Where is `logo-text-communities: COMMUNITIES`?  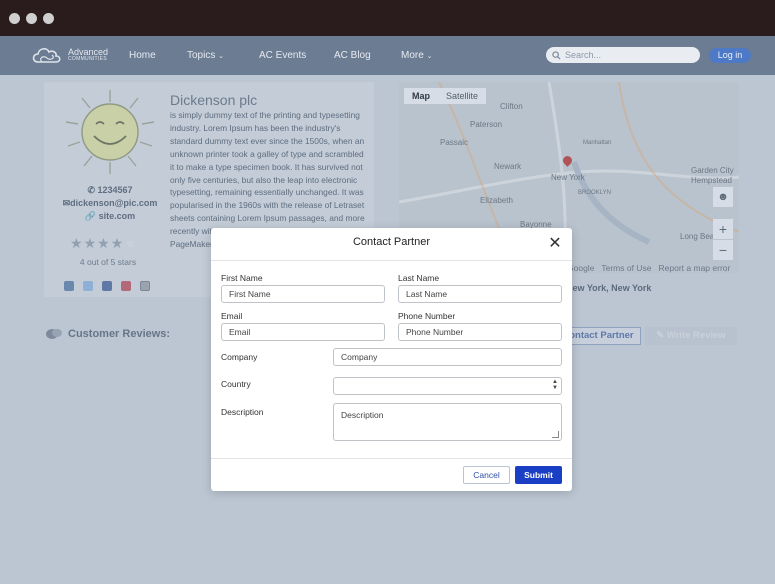
logo-text-communities: COMMUNITIES is located at coordinates (87, 59).